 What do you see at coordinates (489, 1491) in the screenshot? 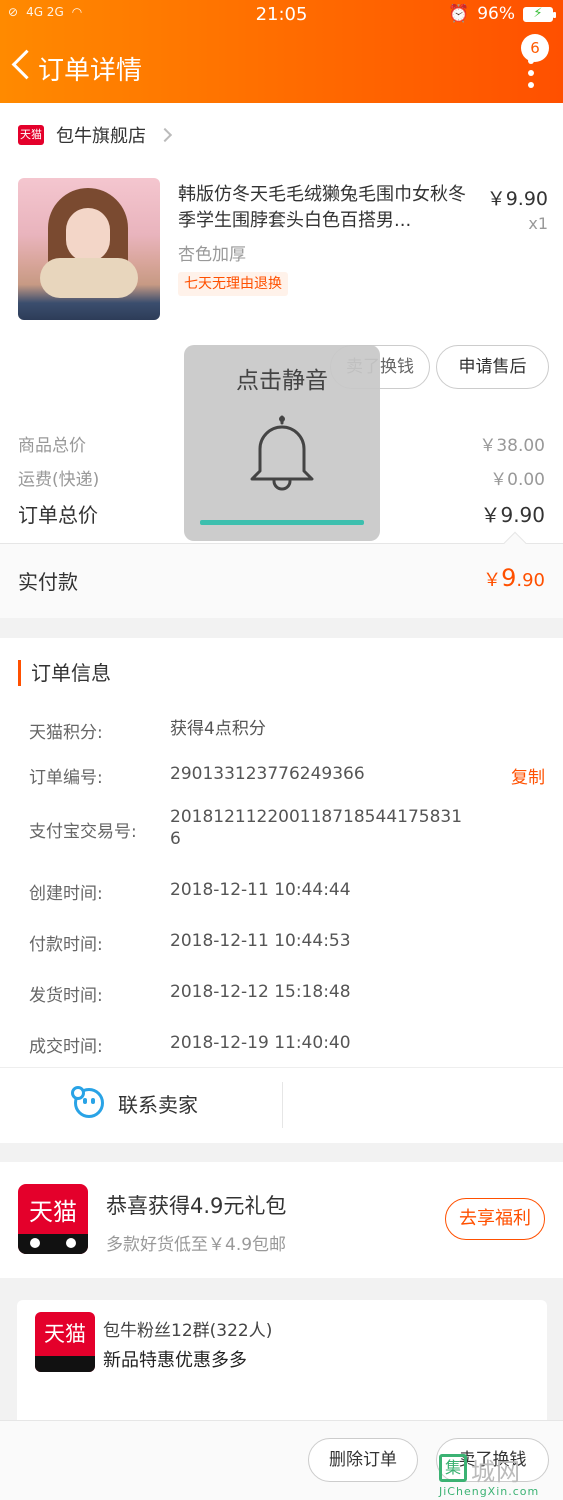
I see `watermark-url: JiChengXin.com` at bounding box center [489, 1491].